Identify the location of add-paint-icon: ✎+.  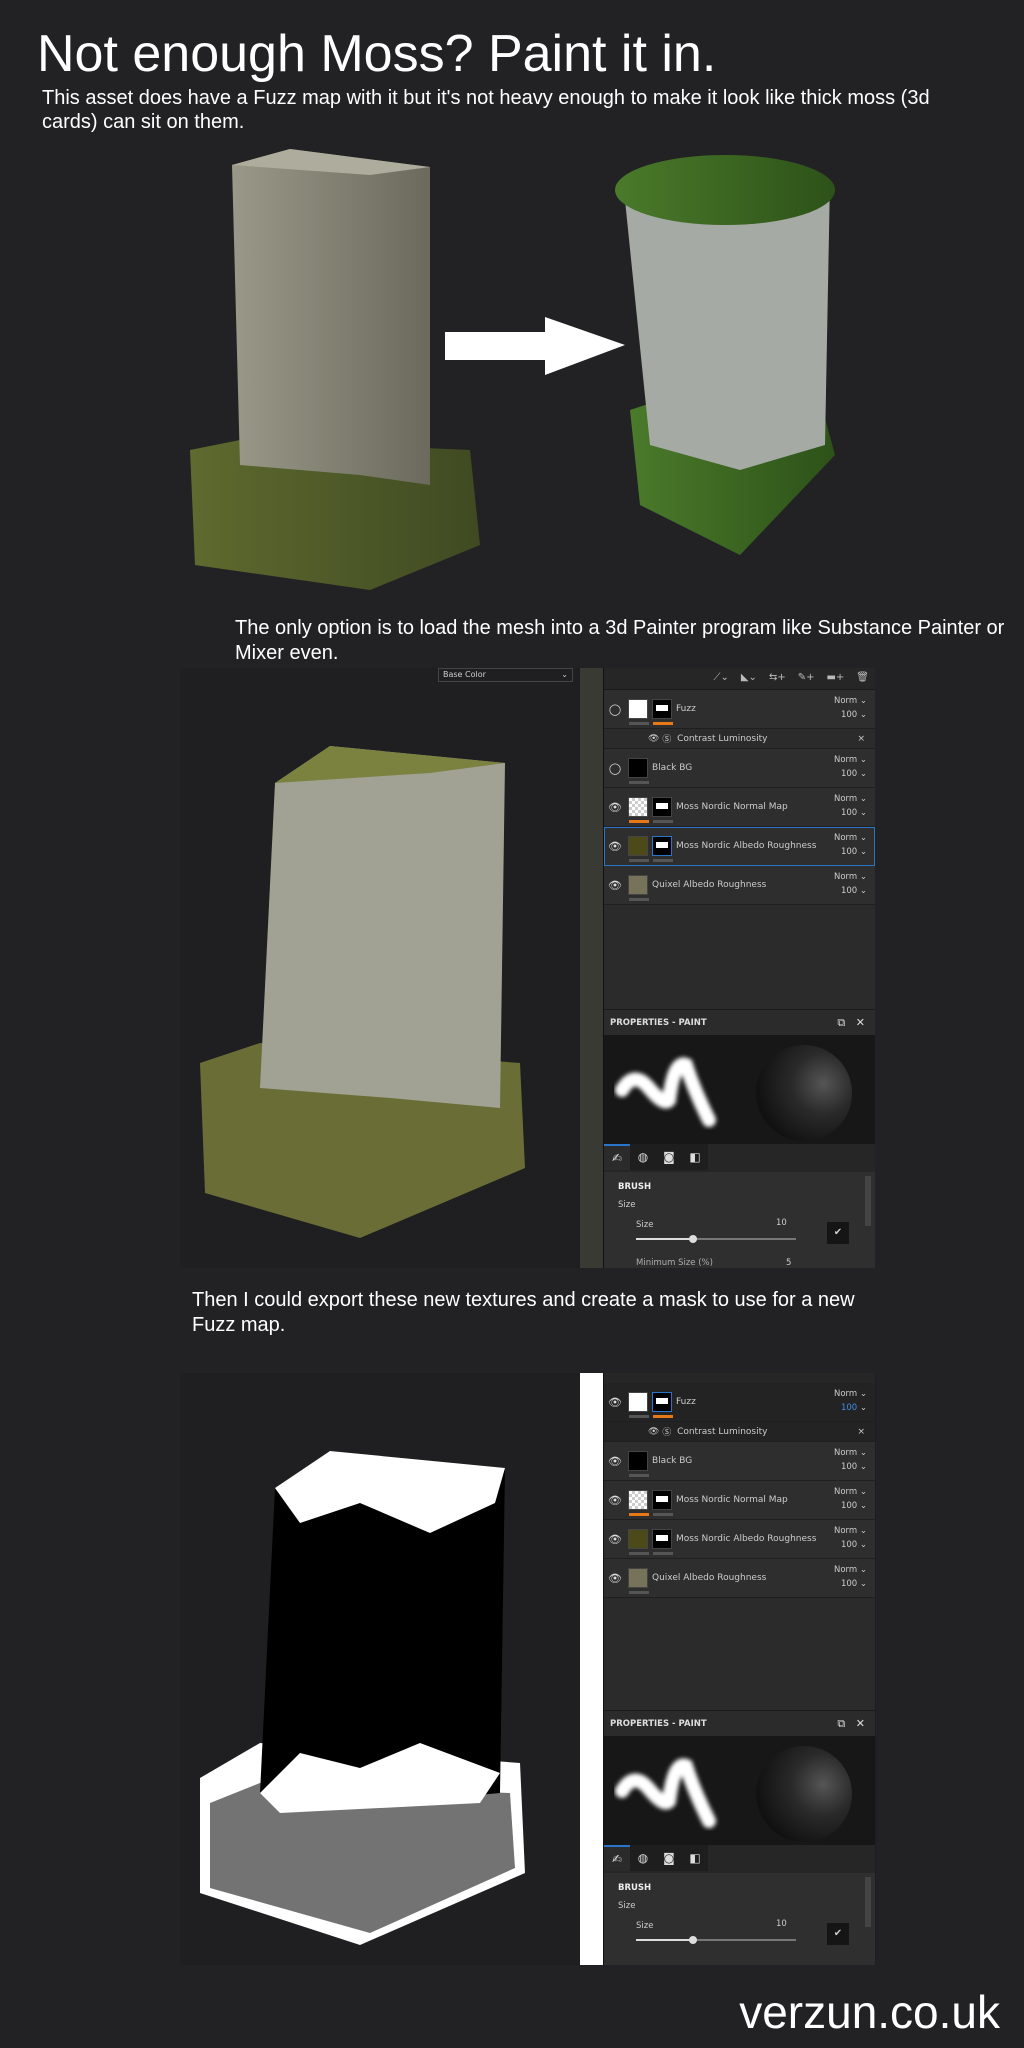
(806, 678).